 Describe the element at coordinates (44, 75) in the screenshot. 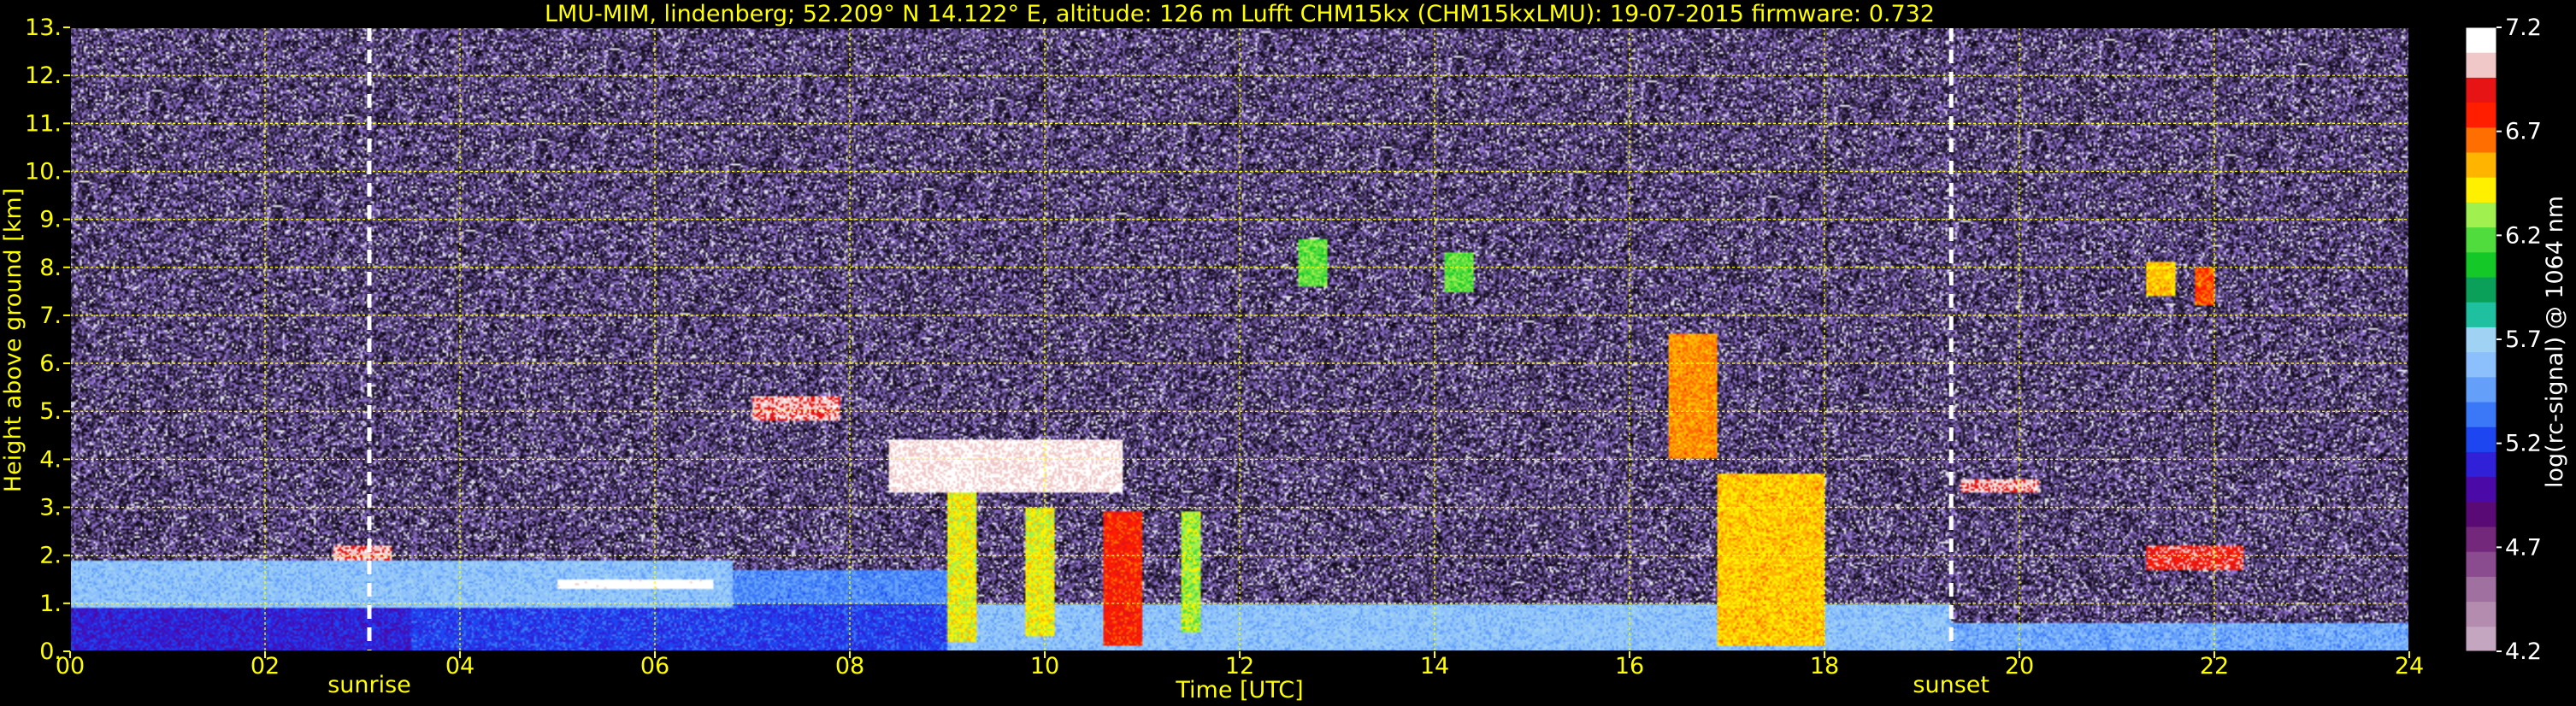

I see `y-tick-label: 12.` at that location.